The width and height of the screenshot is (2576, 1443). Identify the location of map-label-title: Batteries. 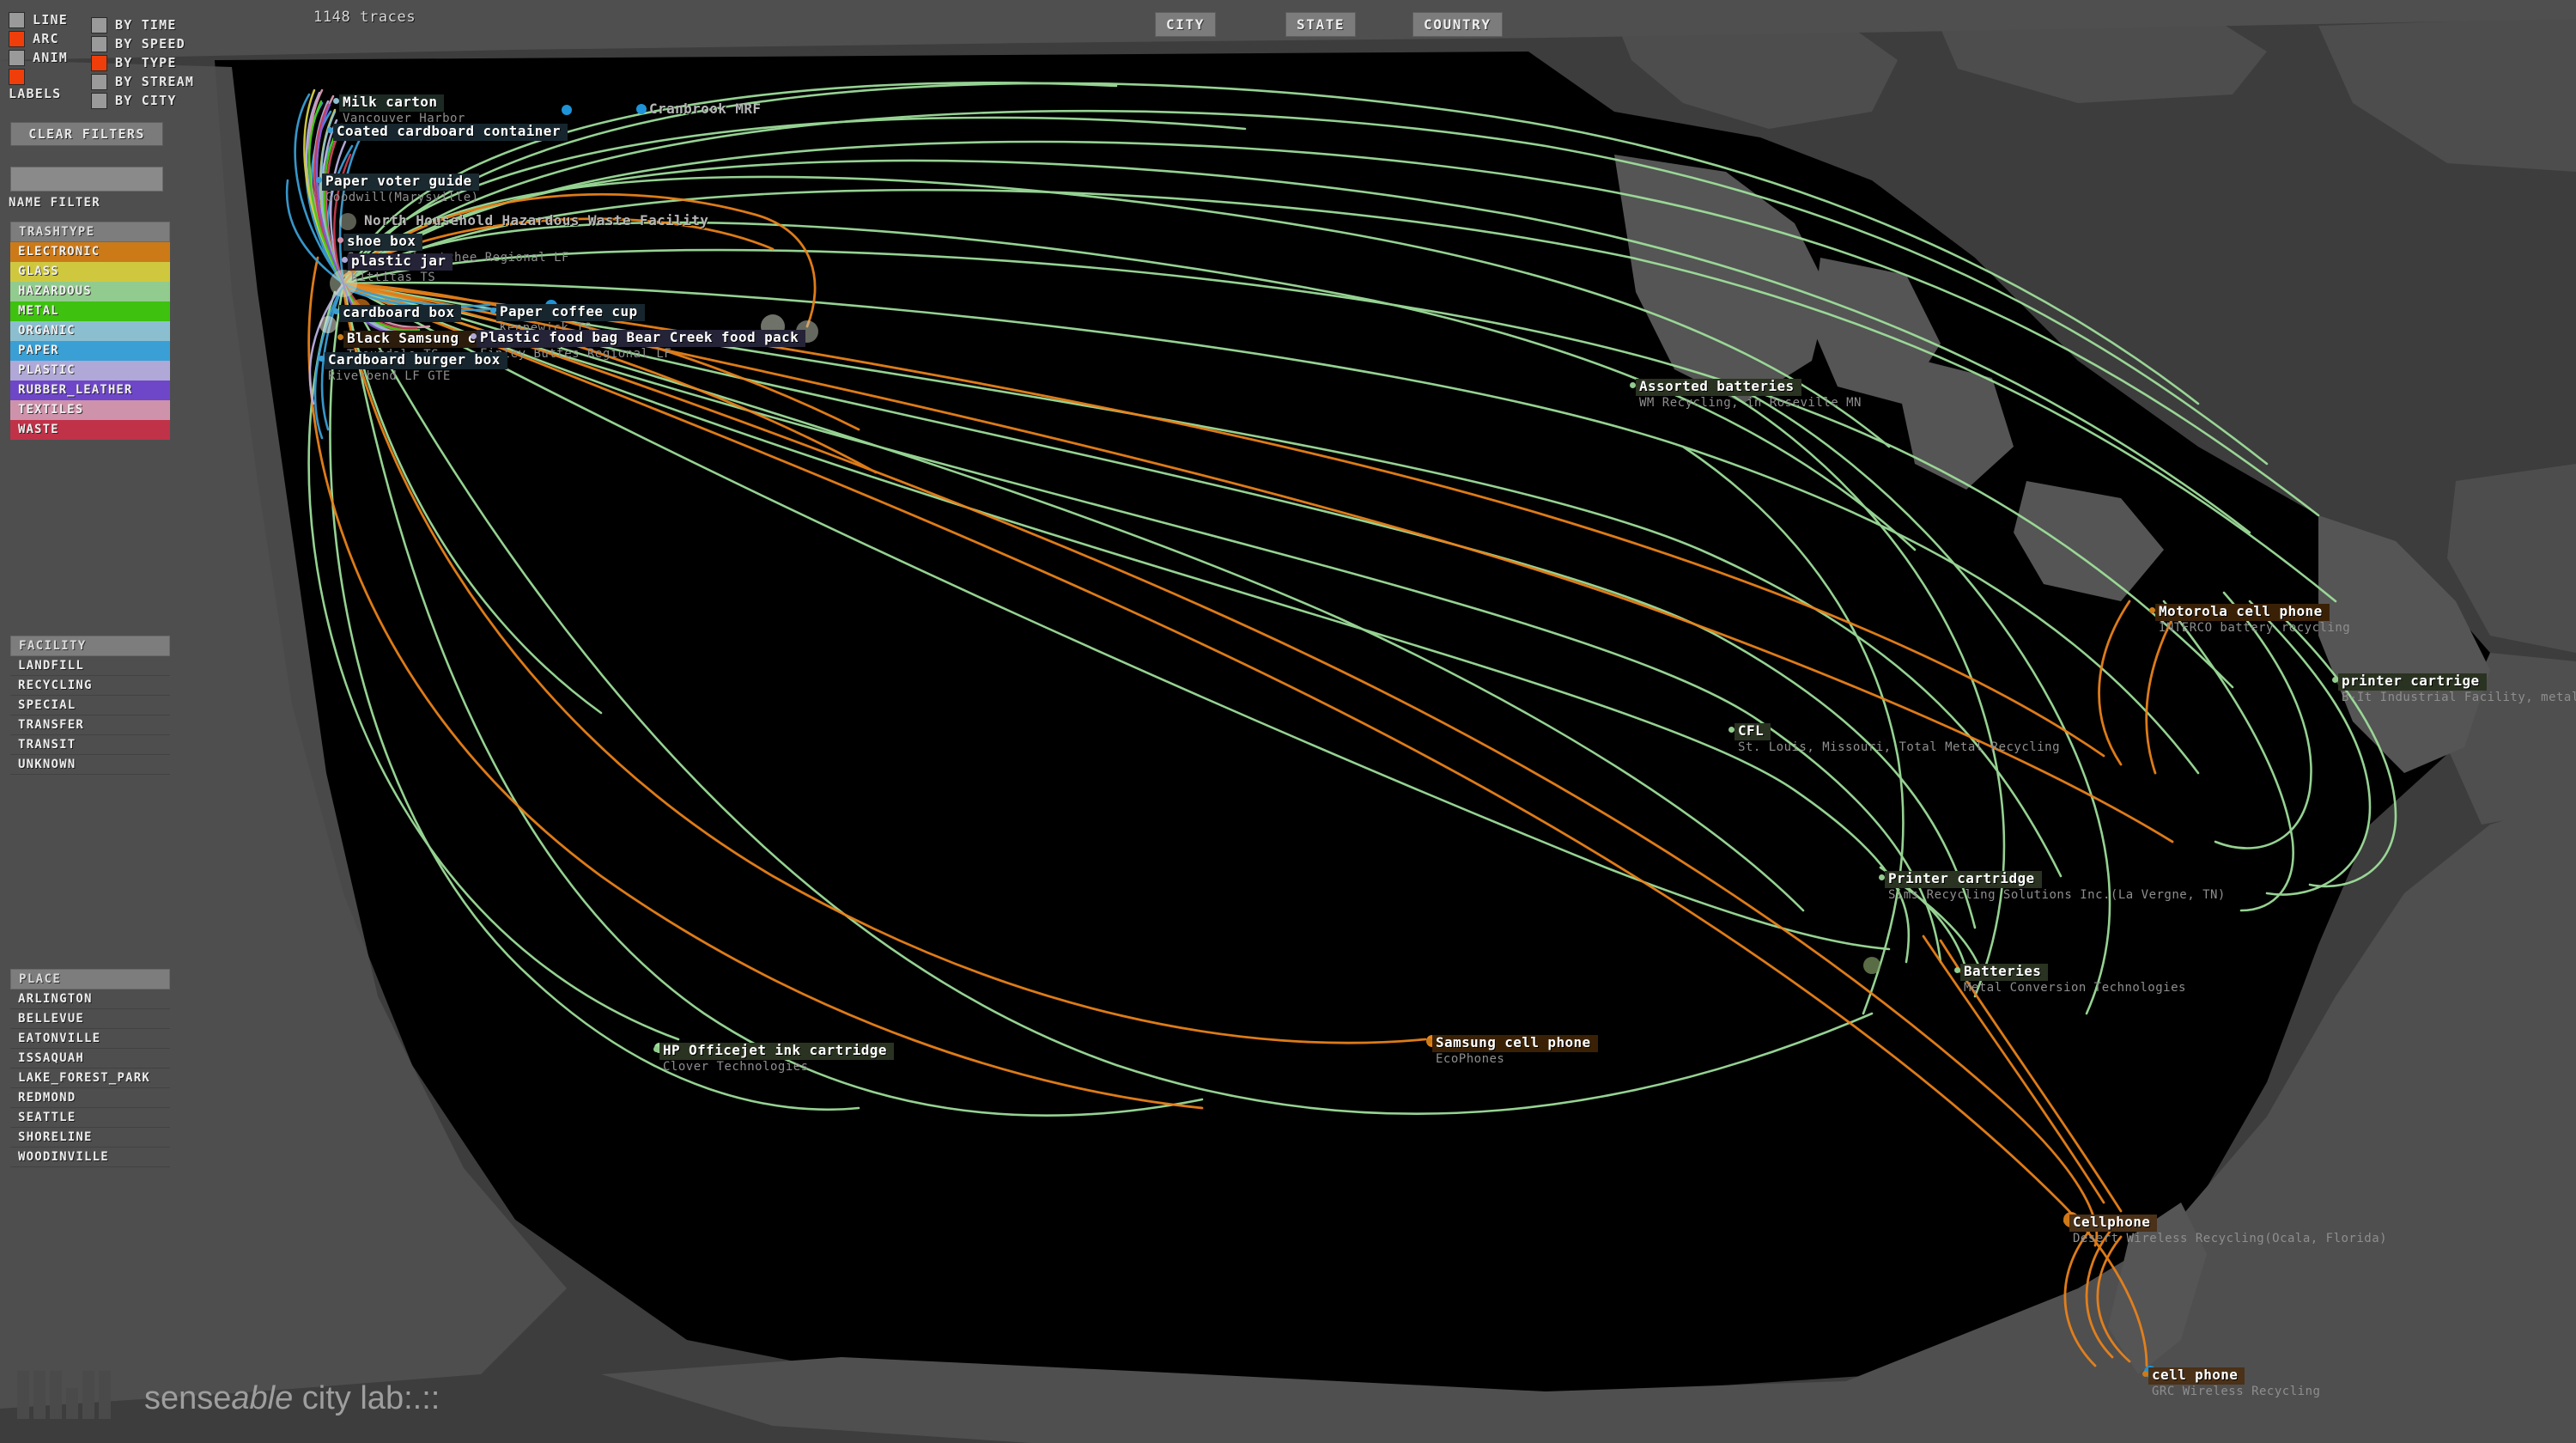
(2004, 973).